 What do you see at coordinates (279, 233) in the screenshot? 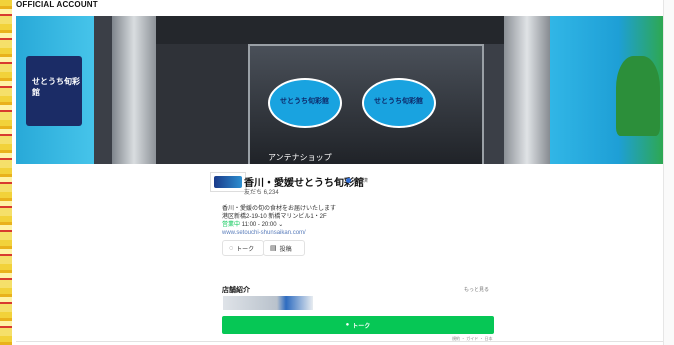
I see `website-link: www.setouchi-shunsaikan.com/` at bounding box center [279, 233].